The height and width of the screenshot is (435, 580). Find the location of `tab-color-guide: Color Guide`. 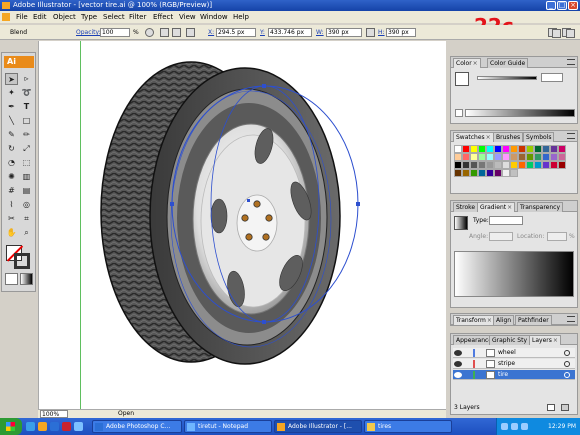

tab-color-guide: Color Guide is located at coordinates (508, 63).